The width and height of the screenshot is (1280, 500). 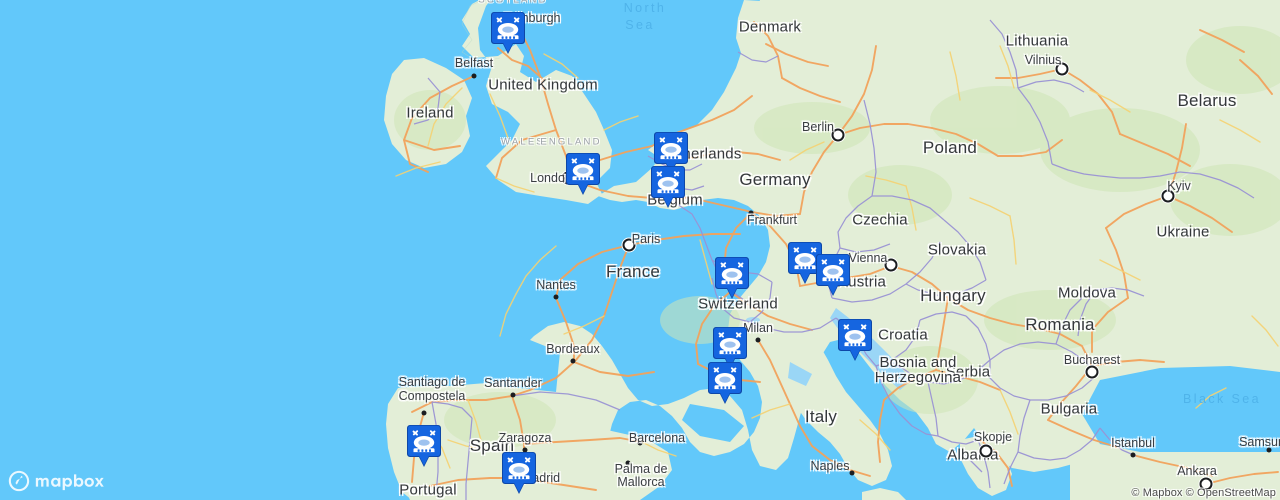 I want to click on mapbox-logo: mapbox, so click(x=66, y=481).